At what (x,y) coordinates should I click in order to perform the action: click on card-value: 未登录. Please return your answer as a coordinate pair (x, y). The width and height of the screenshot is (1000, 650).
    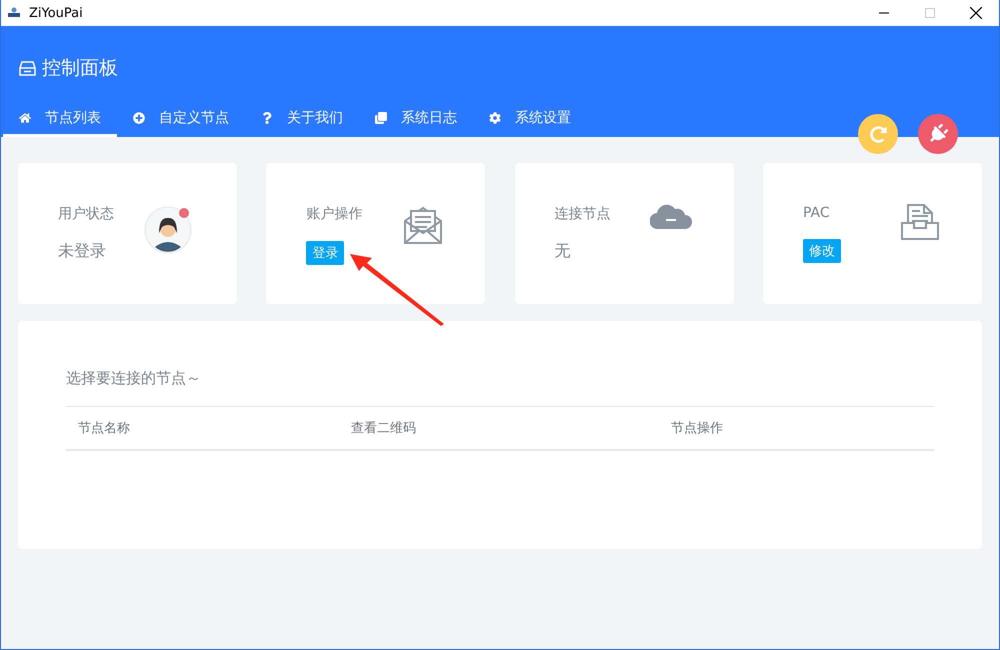
    Looking at the image, I should click on (82, 251).